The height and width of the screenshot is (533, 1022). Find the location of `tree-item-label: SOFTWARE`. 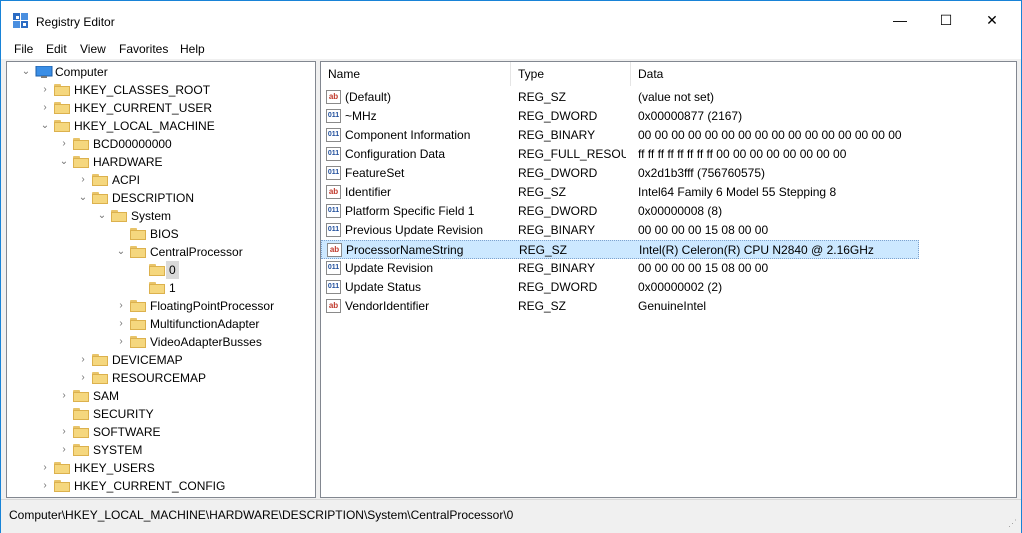

tree-item-label: SOFTWARE is located at coordinates (127, 432).